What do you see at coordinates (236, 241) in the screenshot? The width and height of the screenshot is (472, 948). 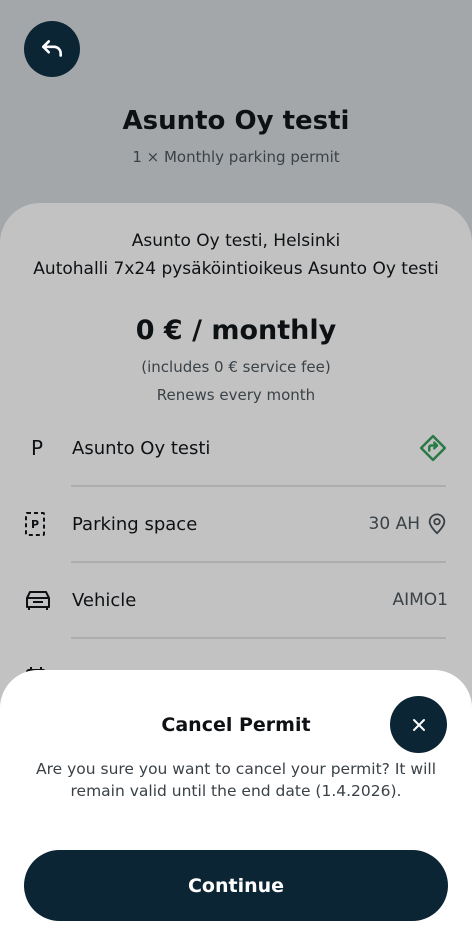 I see `address-line-1: Asunto Oy testi, Helsinki` at bounding box center [236, 241].